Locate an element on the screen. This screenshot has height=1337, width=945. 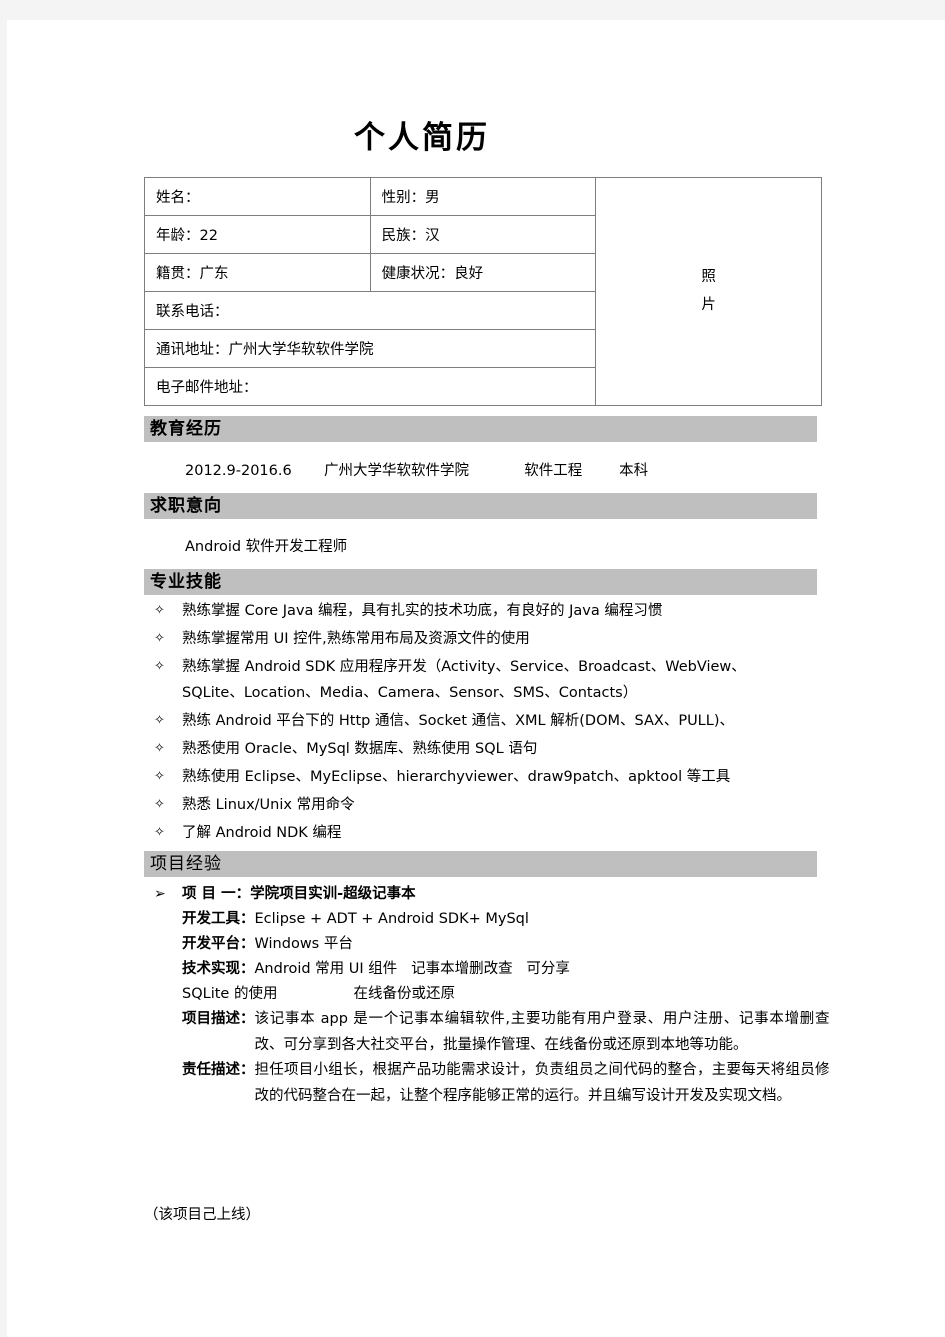
field-label: 开发平台： is located at coordinates (218, 944).